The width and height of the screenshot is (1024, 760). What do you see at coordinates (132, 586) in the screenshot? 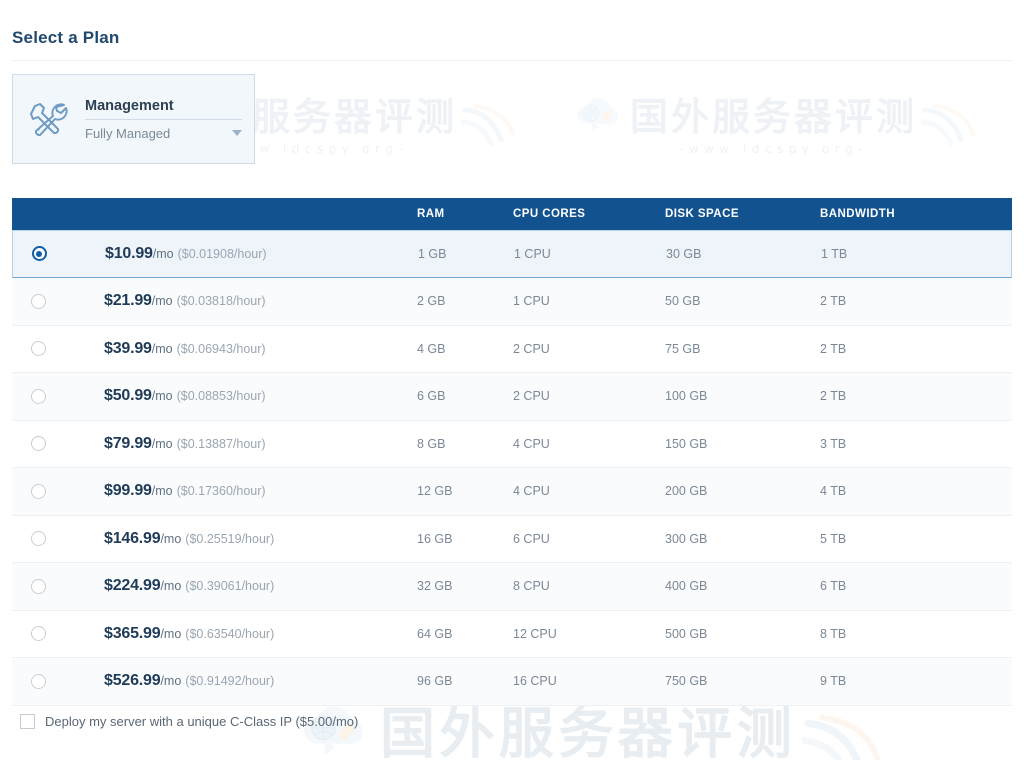
I see `plan-price-monthly: $224.99` at bounding box center [132, 586].